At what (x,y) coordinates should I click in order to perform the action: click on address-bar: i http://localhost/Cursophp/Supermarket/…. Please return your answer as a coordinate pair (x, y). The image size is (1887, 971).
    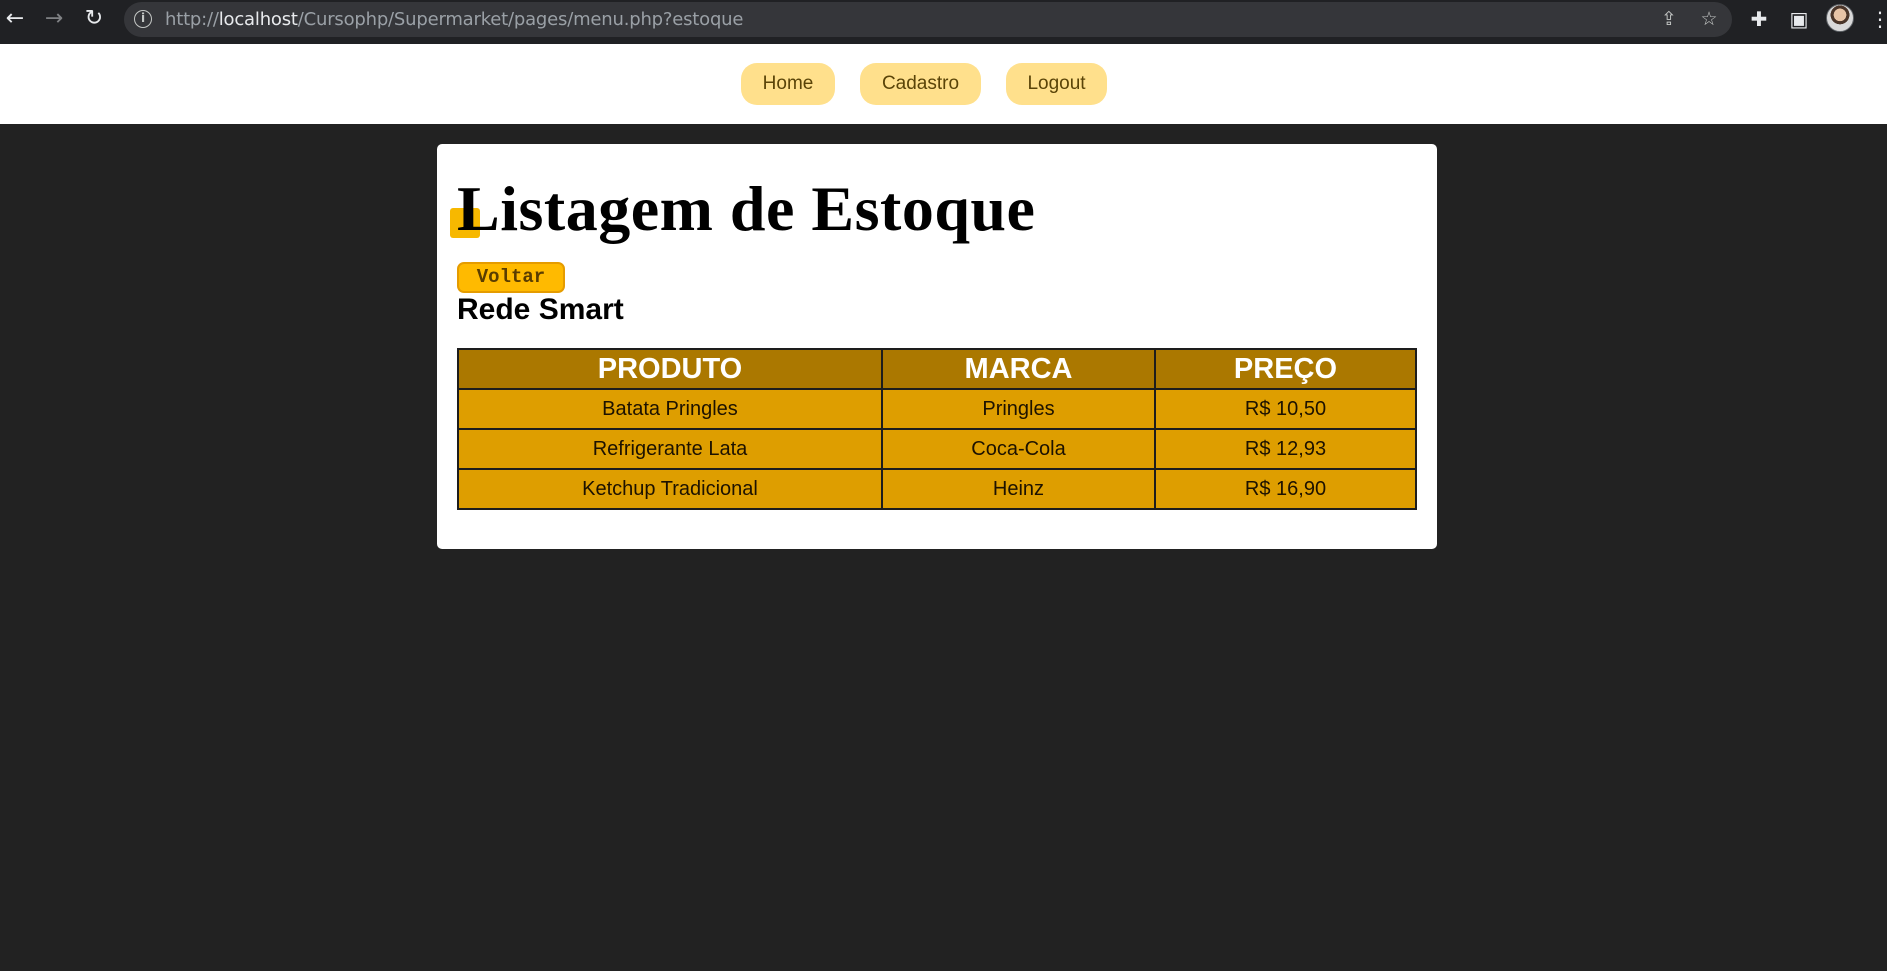
    Looking at the image, I should click on (928, 19).